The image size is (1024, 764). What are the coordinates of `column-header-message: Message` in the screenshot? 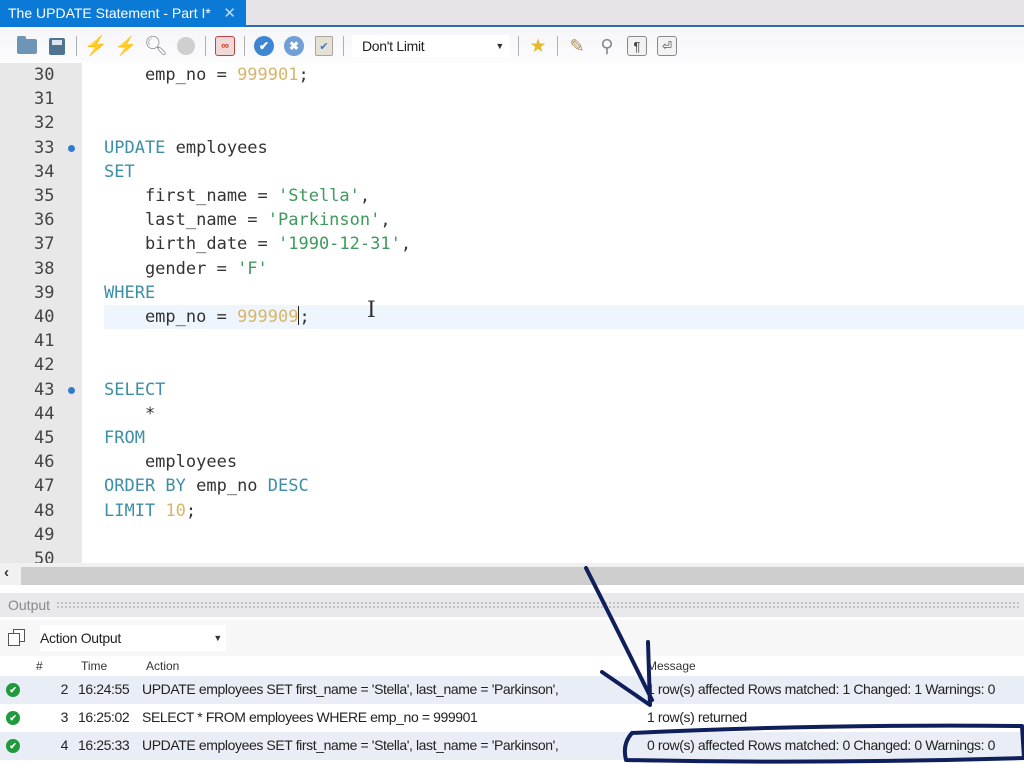 It's located at (671, 666).